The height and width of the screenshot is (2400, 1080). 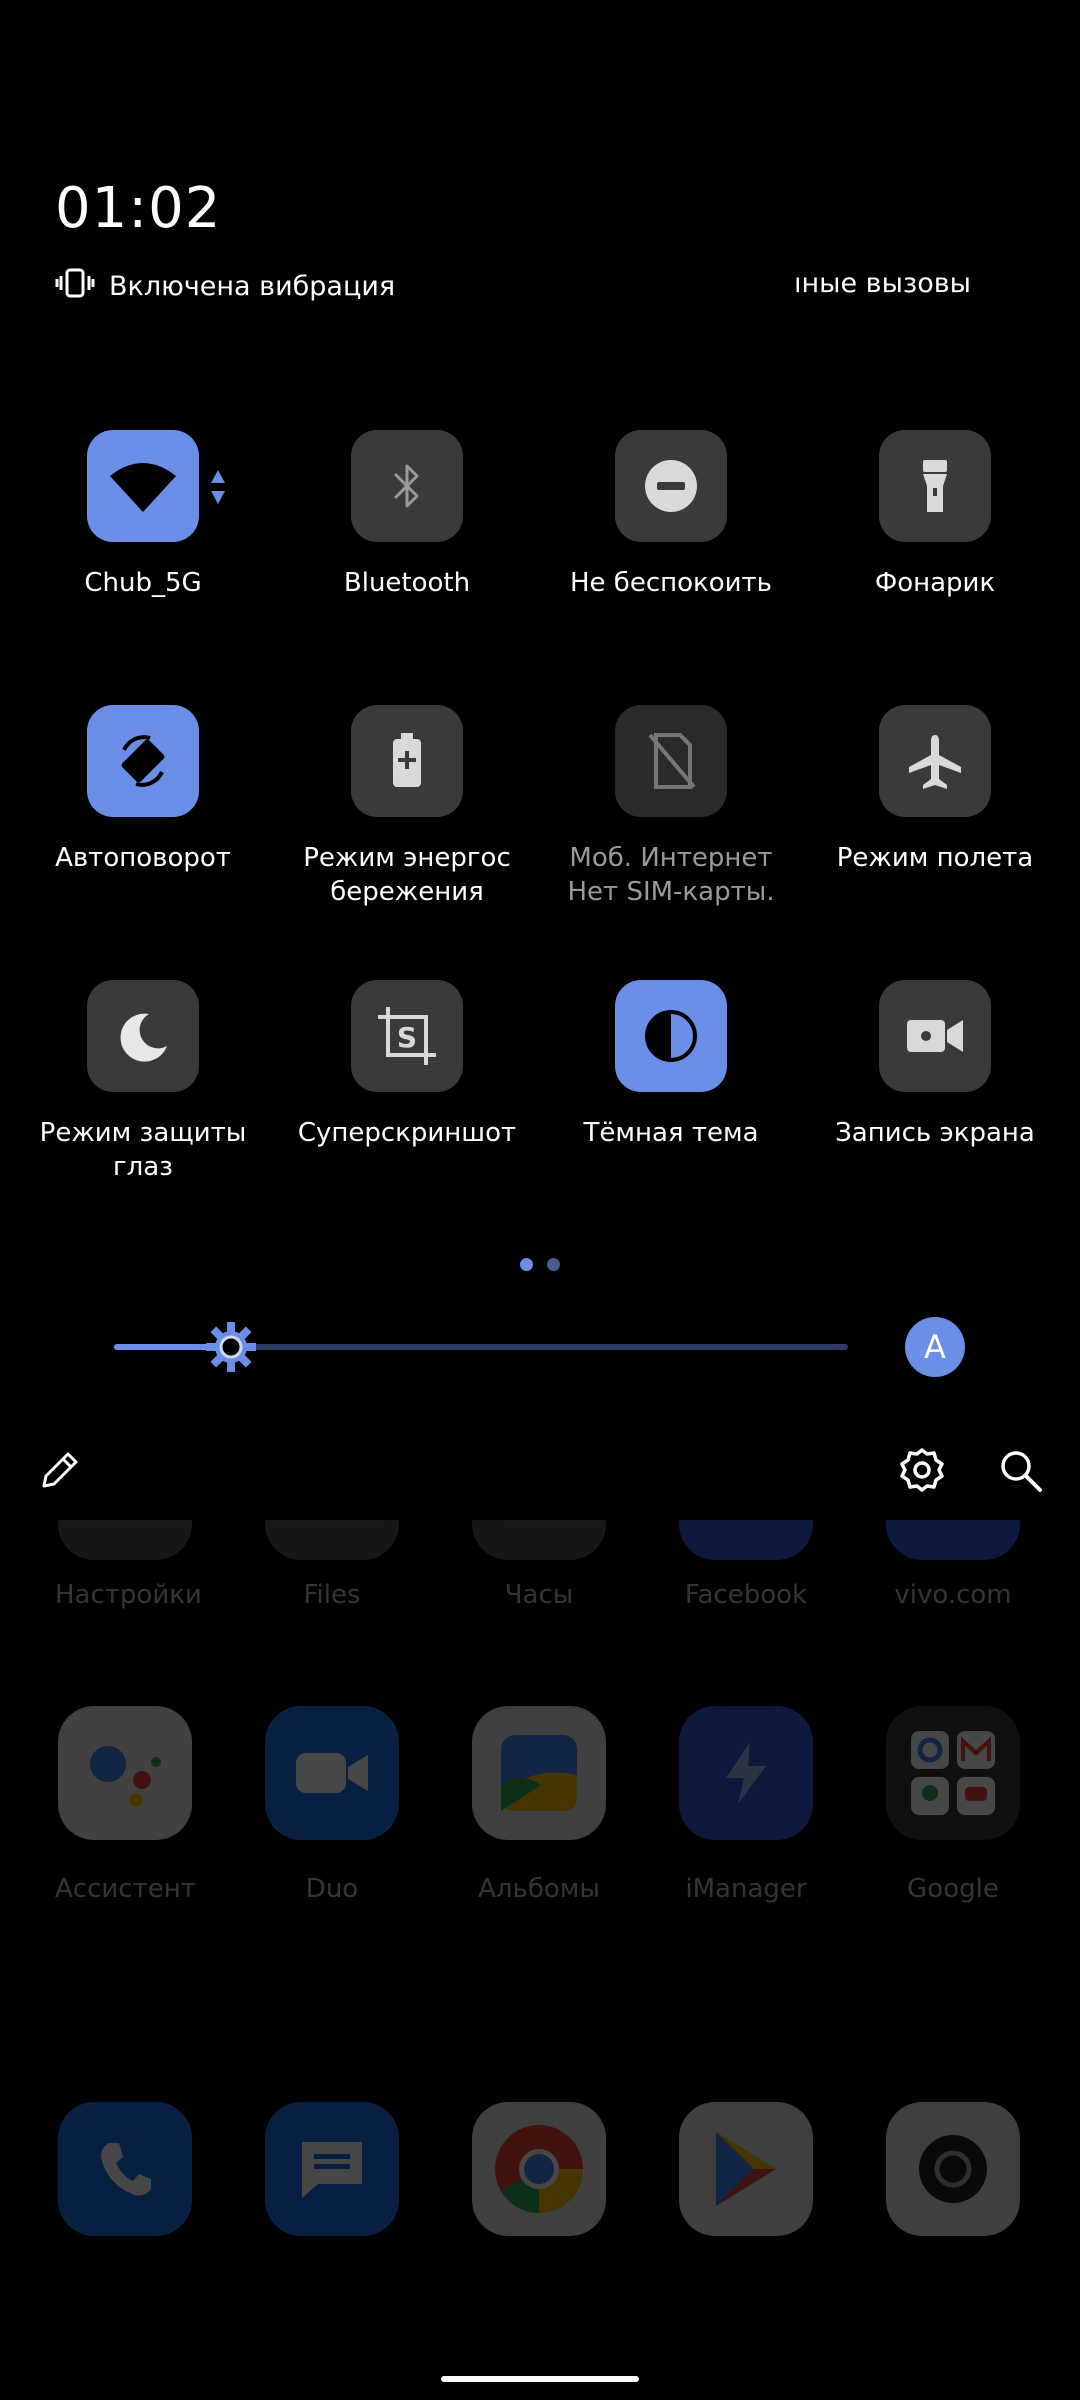 What do you see at coordinates (540, 1264) in the screenshot?
I see `page-indicator` at bounding box center [540, 1264].